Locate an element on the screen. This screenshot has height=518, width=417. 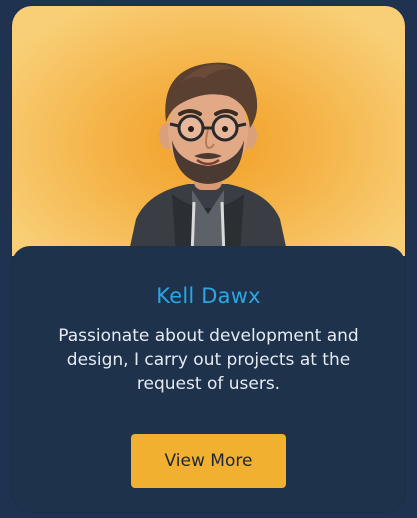
profile-name: Kell Dawx is located at coordinates (208, 296).